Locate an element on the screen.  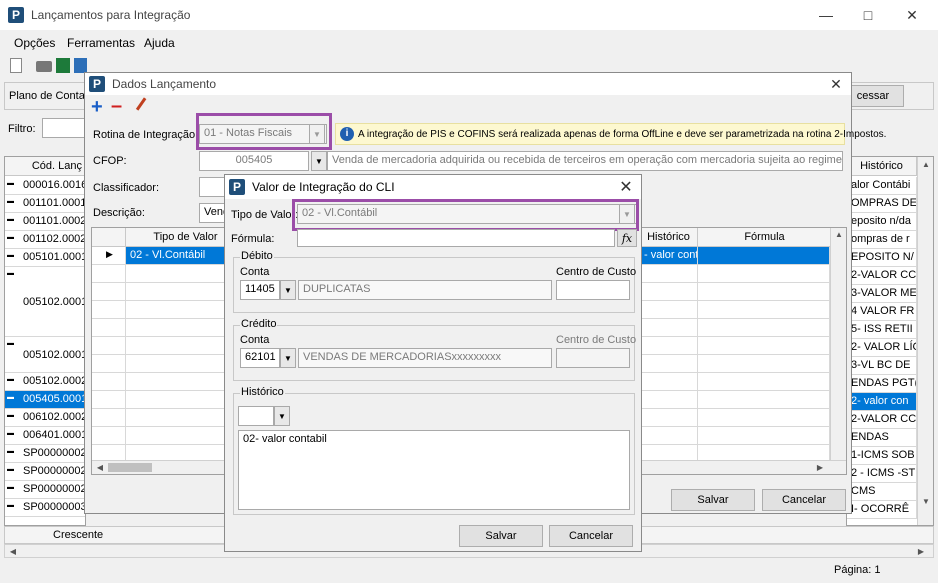
right-grid-row: 1-ICMS SOB is located at coordinates (882, 456).